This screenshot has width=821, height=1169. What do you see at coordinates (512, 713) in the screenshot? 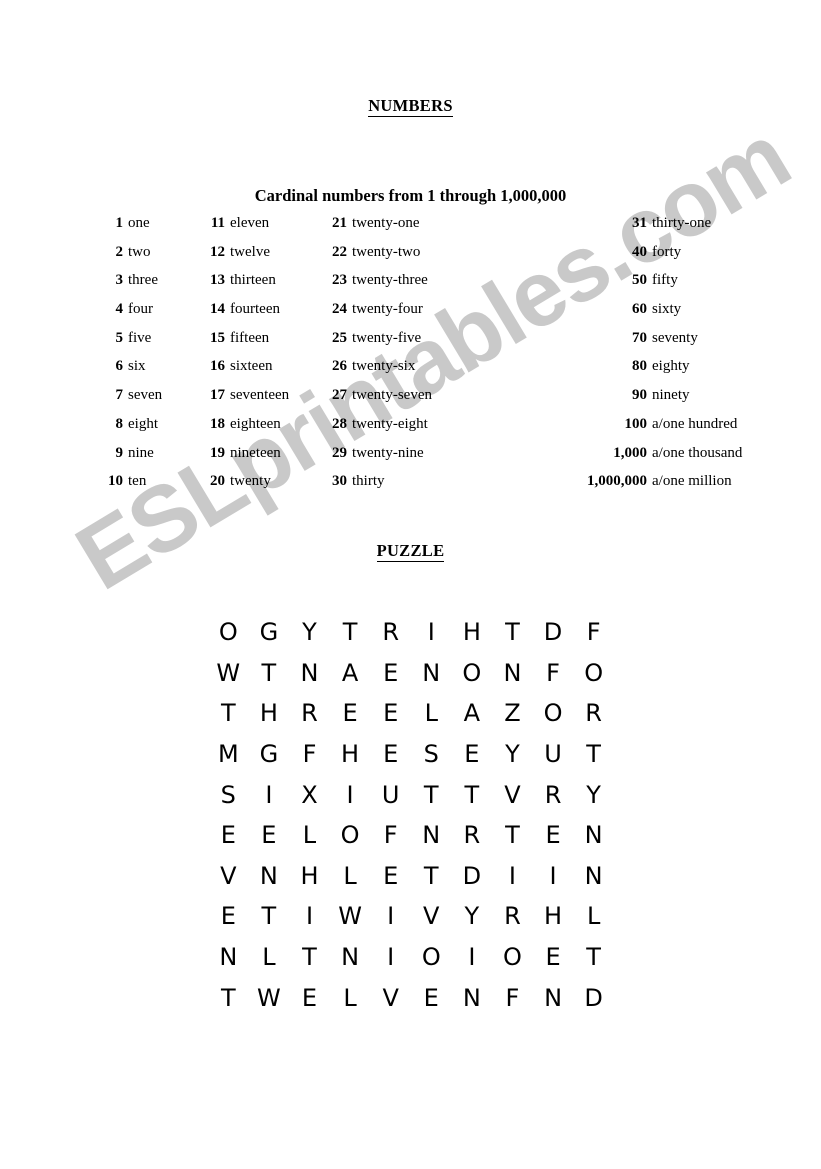
I see `word-search-cell: Z` at bounding box center [512, 713].